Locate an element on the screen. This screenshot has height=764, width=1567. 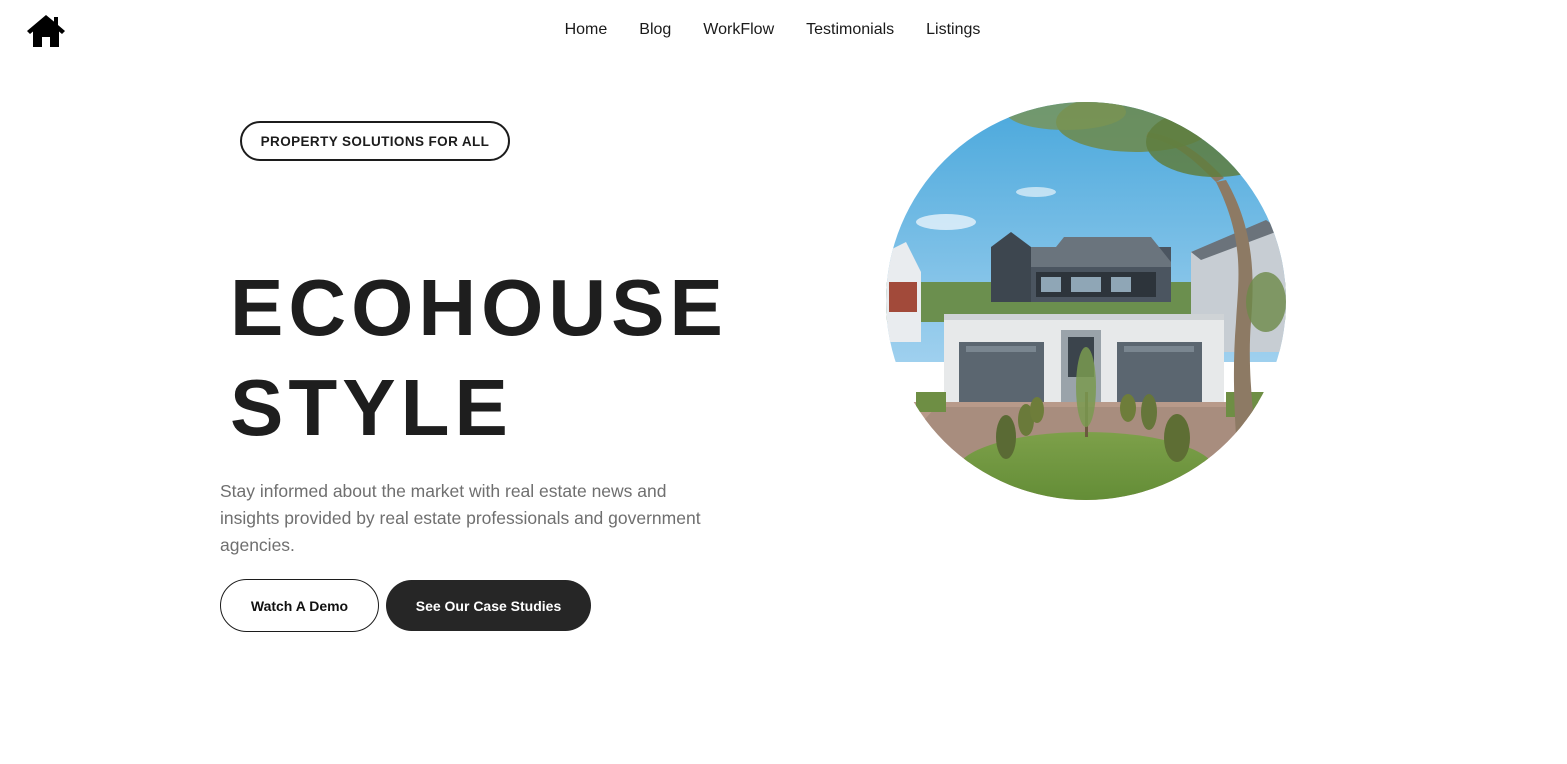
headline-line-2: STYLE is located at coordinates (371, 407).